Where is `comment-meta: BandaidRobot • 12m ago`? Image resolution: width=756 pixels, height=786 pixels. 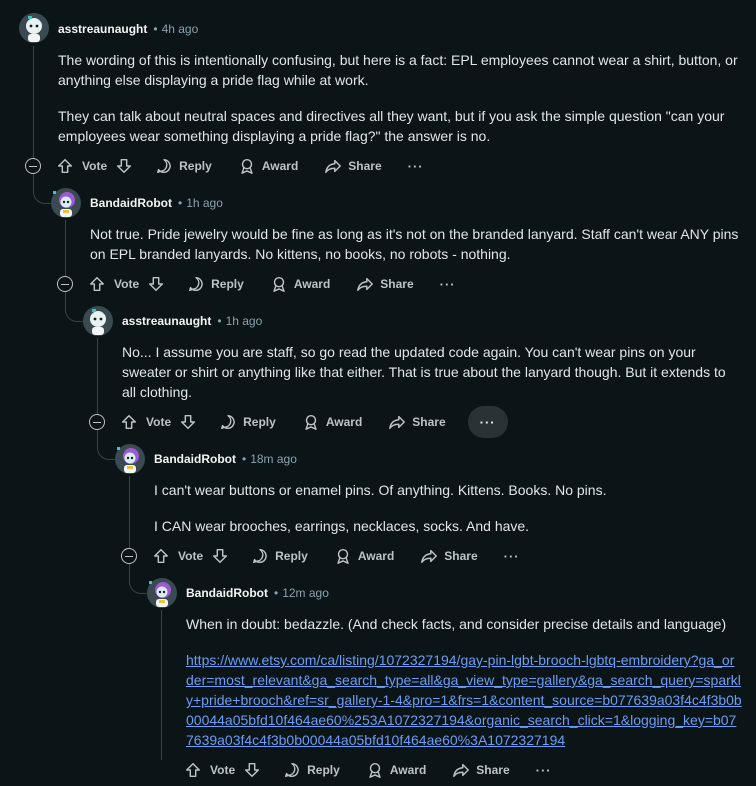
comment-meta: BandaidRobot • 12m ago is located at coordinates (257, 593).